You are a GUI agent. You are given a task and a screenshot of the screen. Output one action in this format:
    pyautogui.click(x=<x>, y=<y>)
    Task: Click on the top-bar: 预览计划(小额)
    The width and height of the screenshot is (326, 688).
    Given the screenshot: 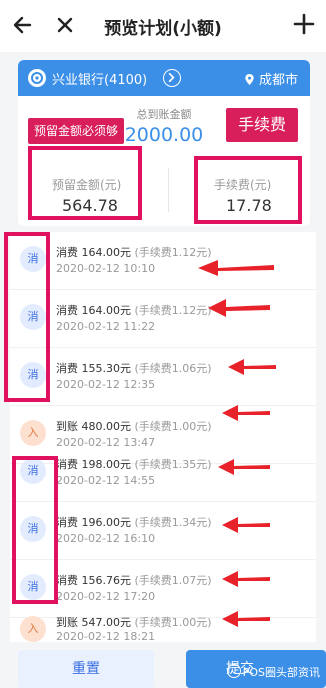 What is the action you would take?
    pyautogui.click(x=163, y=26)
    